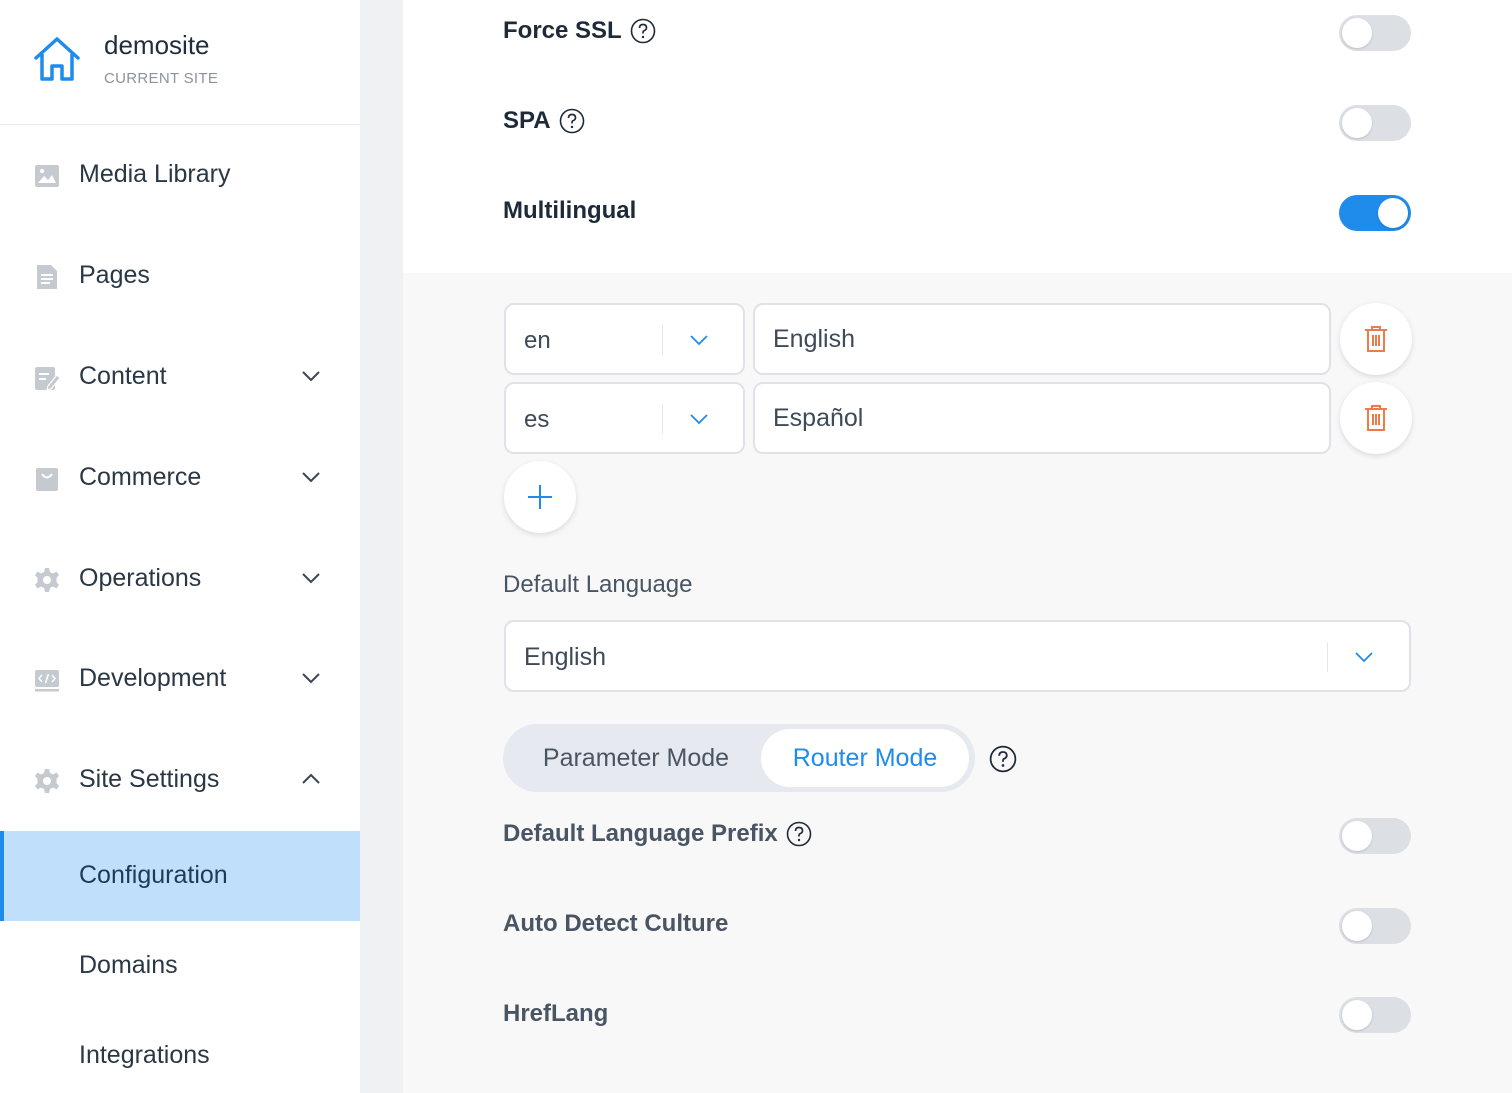 The height and width of the screenshot is (1093, 1512). Describe the element at coordinates (114, 275) in the screenshot. I see `sidebar-item-label: Pages` at that location.